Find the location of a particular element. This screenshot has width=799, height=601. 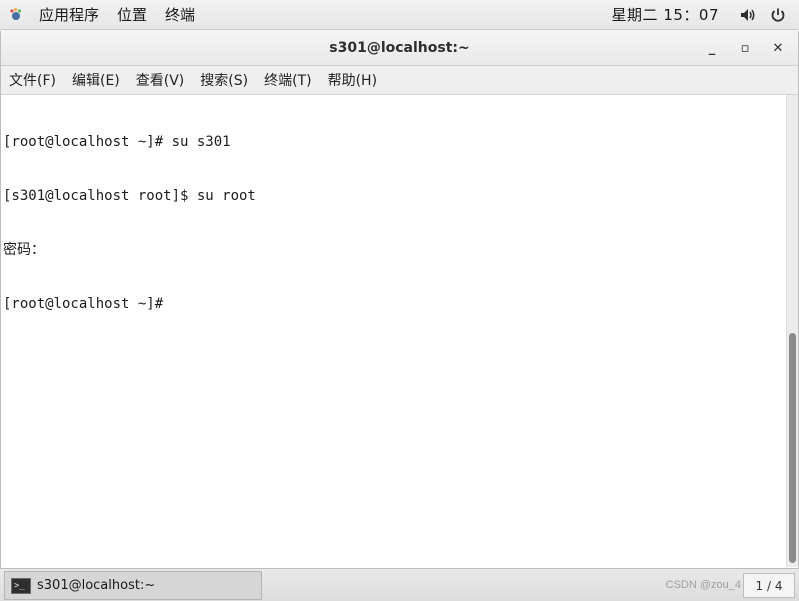

terminal-prompt-line: [root@localhost ~]# is located at coordinates (83, 304).